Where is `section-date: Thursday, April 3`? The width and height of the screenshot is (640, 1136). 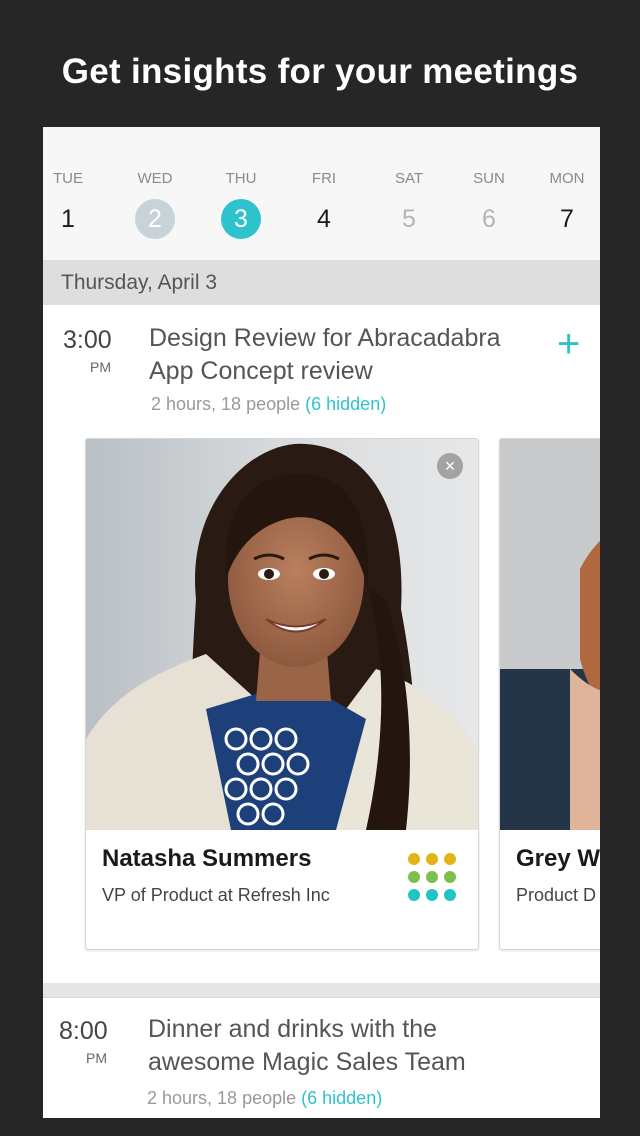
section-date: Thursday, April 3 is located at coordinates (139, 282).